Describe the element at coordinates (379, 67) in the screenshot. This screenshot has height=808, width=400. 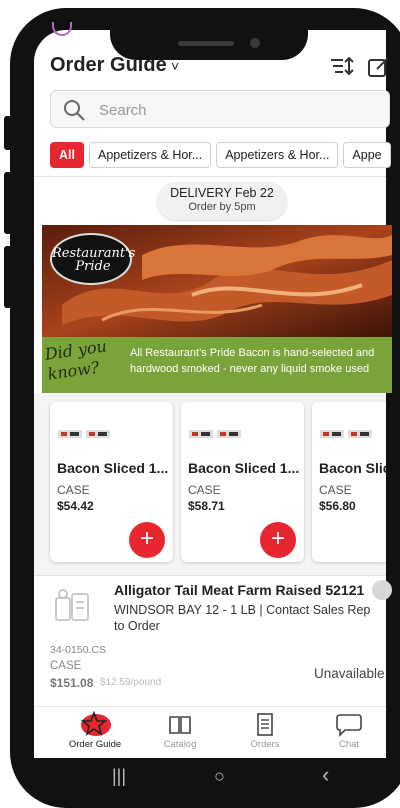
I see `edit-icon` at that location.